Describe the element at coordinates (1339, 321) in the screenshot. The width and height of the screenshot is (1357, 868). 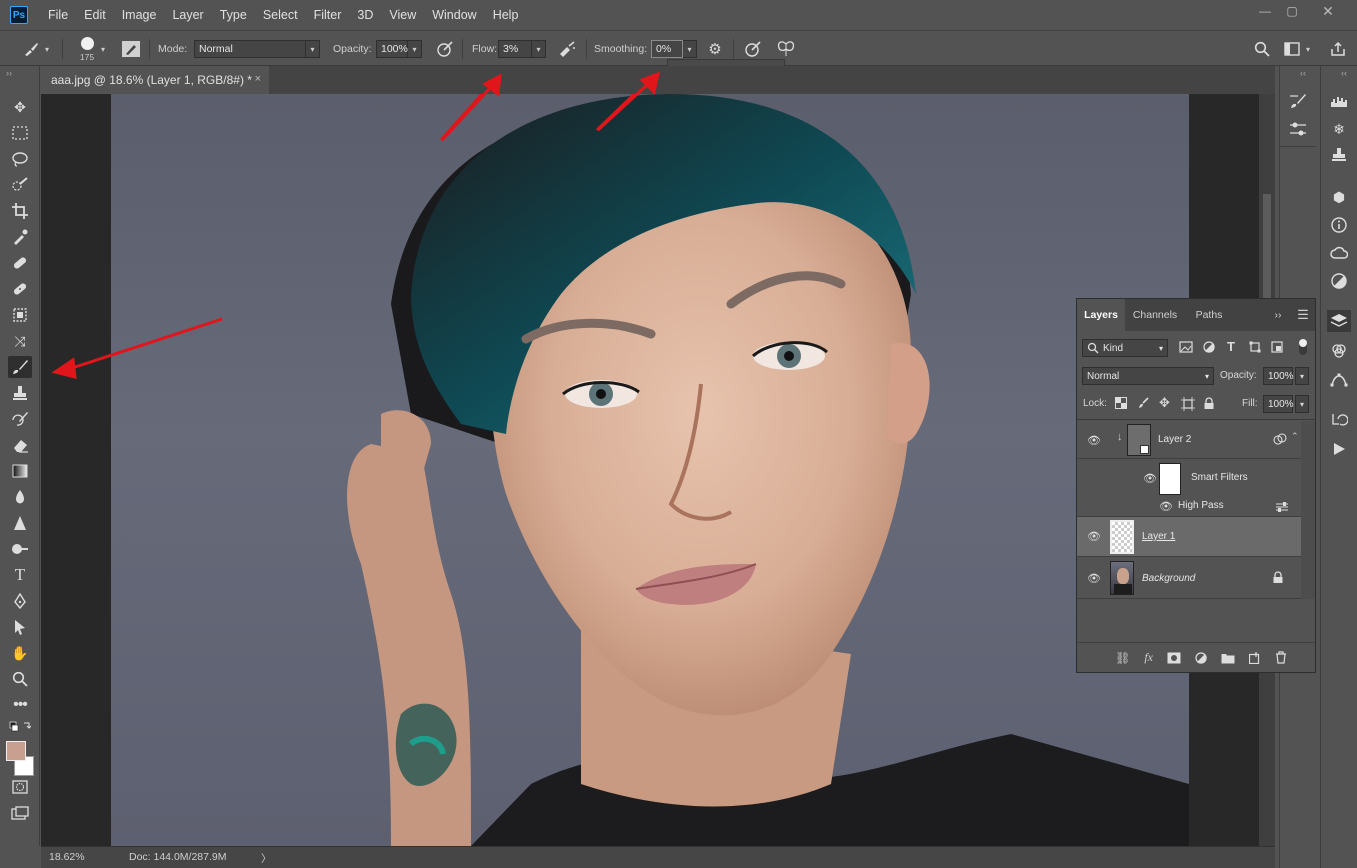
I see `layers-panel-icon` at that location.